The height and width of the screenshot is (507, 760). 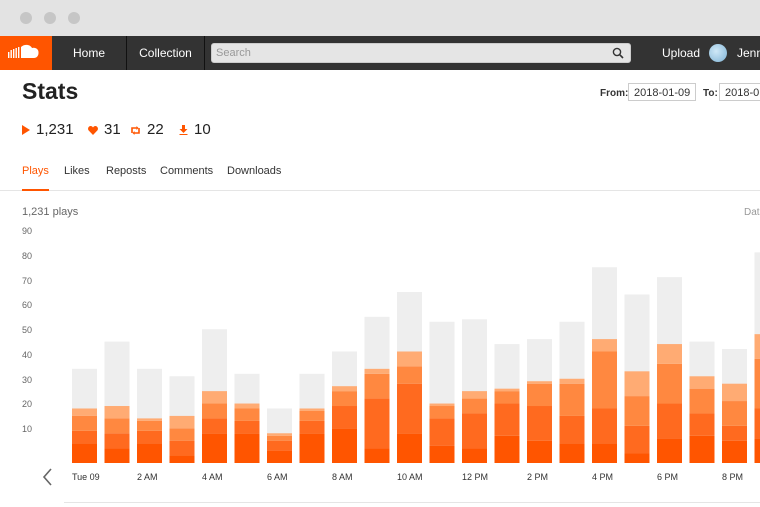 What do you see at coordinates (27, 404) in the screenshot?
I see `y-tick-label: 20` at bounding box center [27, 404].